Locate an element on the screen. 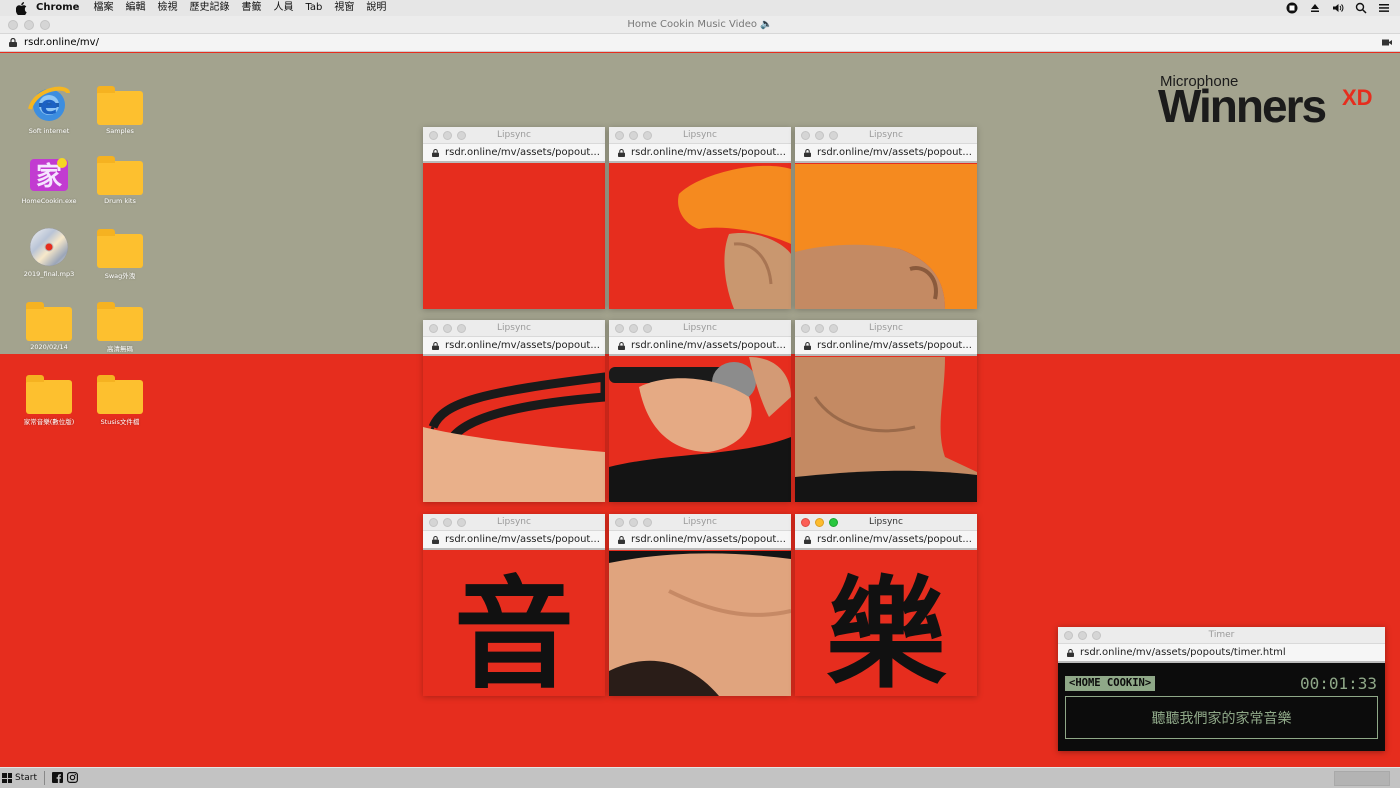  home-cookin-tag: <HOME COOKIN> is located at coordinates (1110, 683).